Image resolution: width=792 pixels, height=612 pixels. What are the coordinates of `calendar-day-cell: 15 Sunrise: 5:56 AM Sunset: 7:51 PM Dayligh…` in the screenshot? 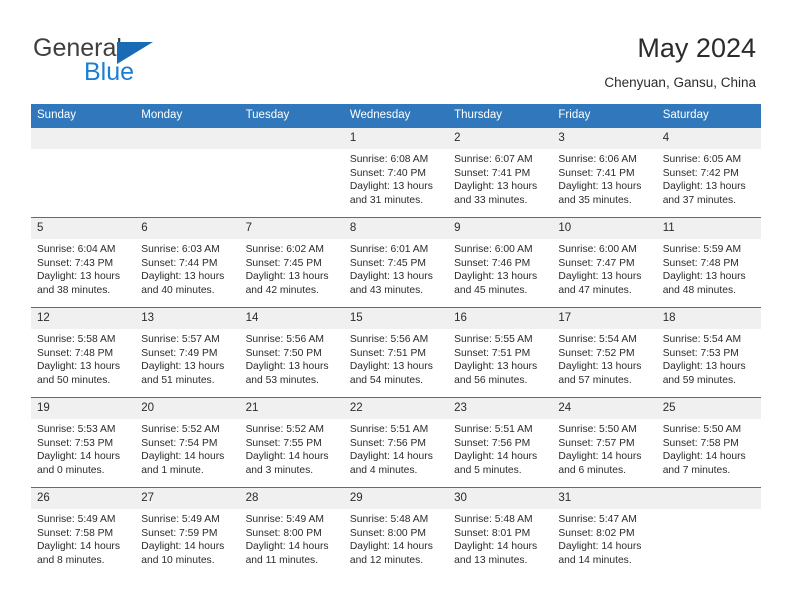 It's located at (396, 352).